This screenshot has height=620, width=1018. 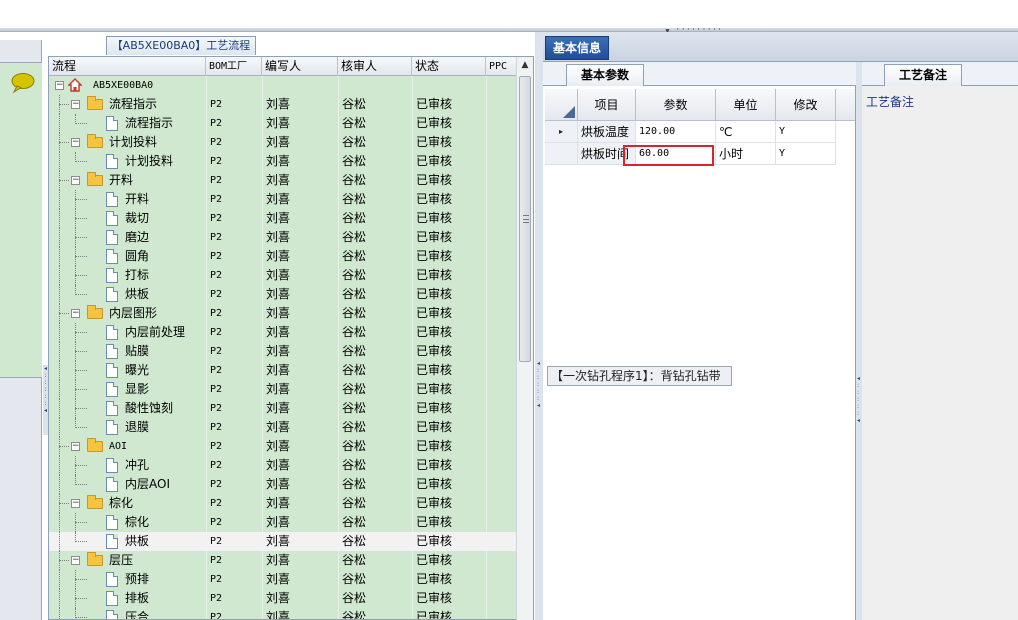 I want to click on col-header-reviewer: 核审人, so click(x=375, y=66).